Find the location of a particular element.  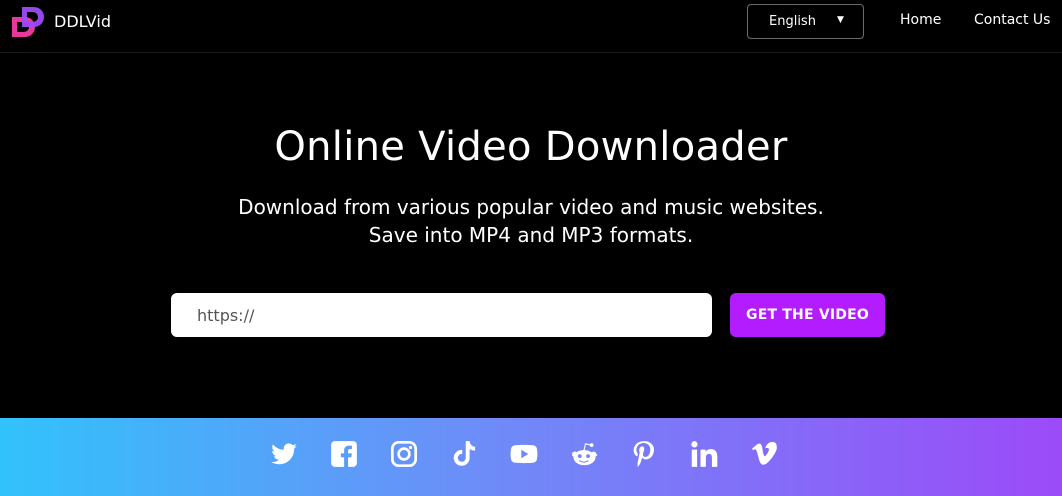

get-the-video-button: GET THE VIDEO is located at coordinates (807, 315).